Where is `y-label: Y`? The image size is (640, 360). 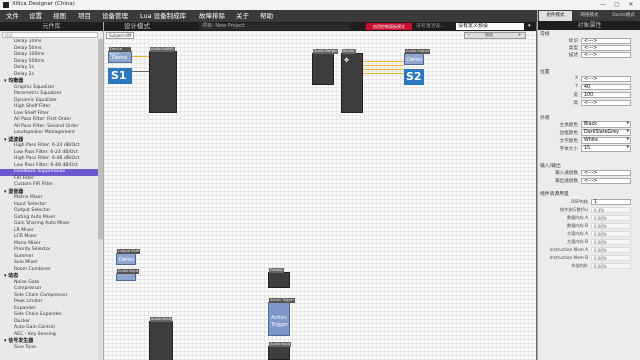 y-label: Y is located at coordinates (576, 86).